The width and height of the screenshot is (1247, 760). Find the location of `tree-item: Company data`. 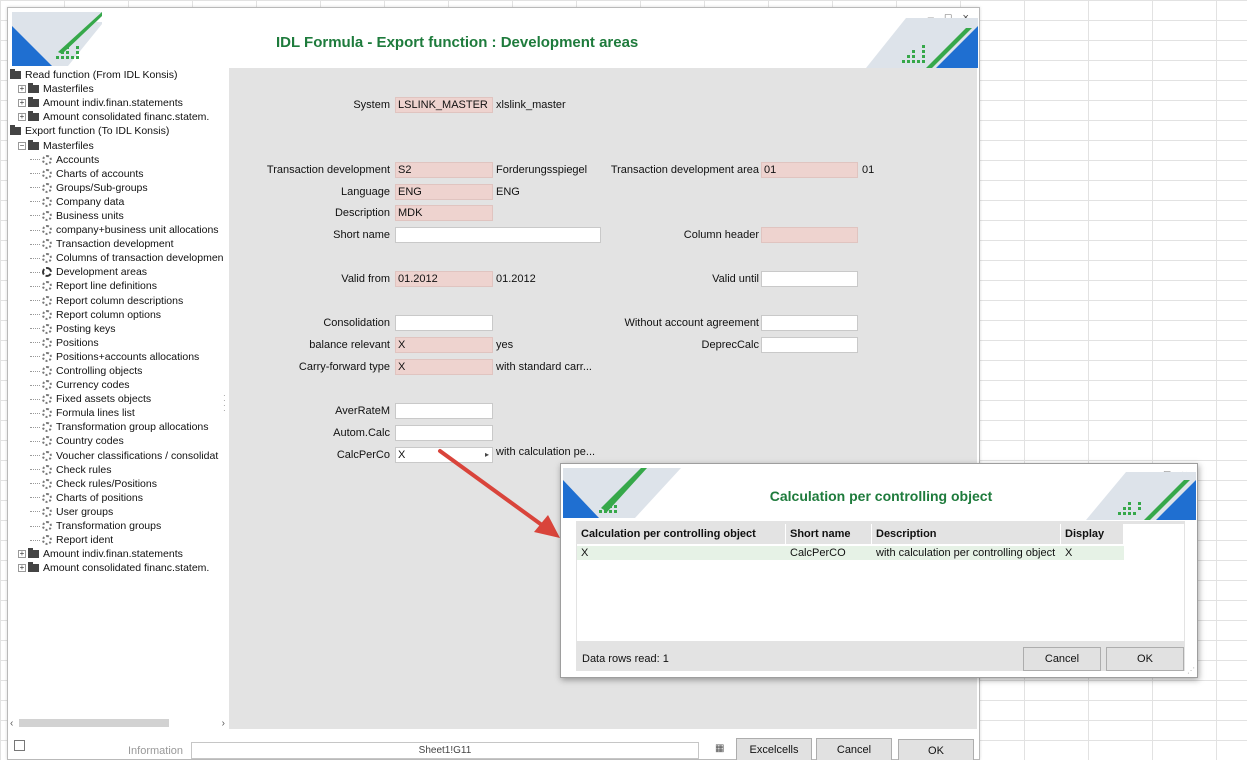

tree-item: Company data is located at coordinates (118, 202).